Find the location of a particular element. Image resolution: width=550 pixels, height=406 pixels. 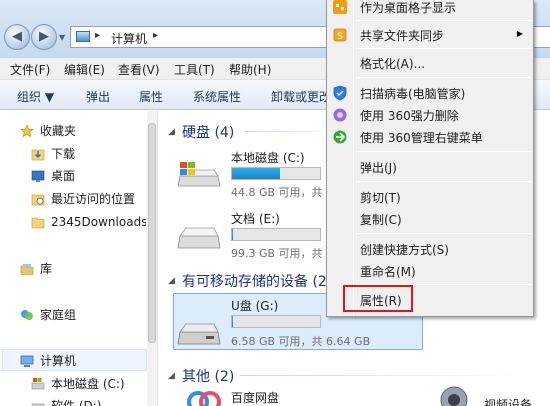

submenu-arrow-icon: ▶ is located at coordinates (519, 33).